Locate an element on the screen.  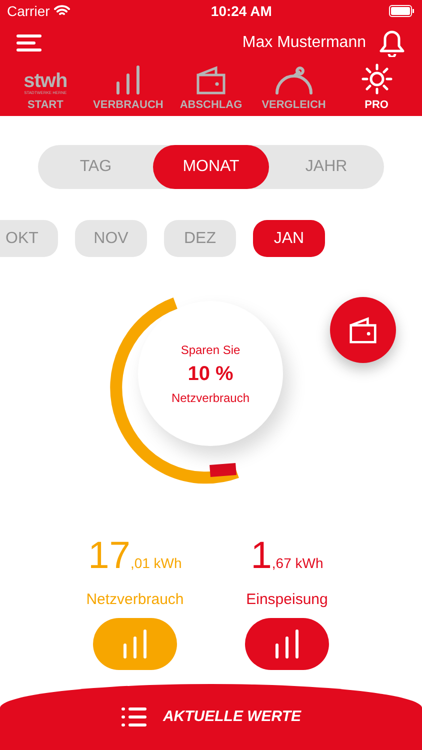
stat-unit: ,01 kWh is located at coordinates (156, 563).